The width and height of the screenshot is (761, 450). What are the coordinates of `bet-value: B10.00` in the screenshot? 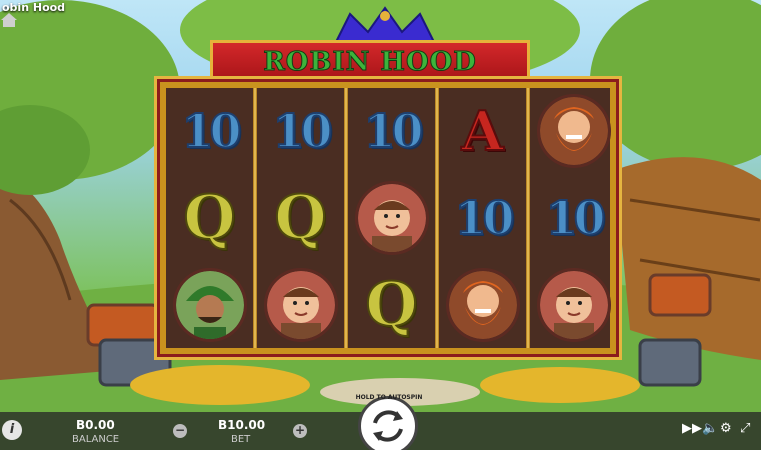 It's located at (242, 425).